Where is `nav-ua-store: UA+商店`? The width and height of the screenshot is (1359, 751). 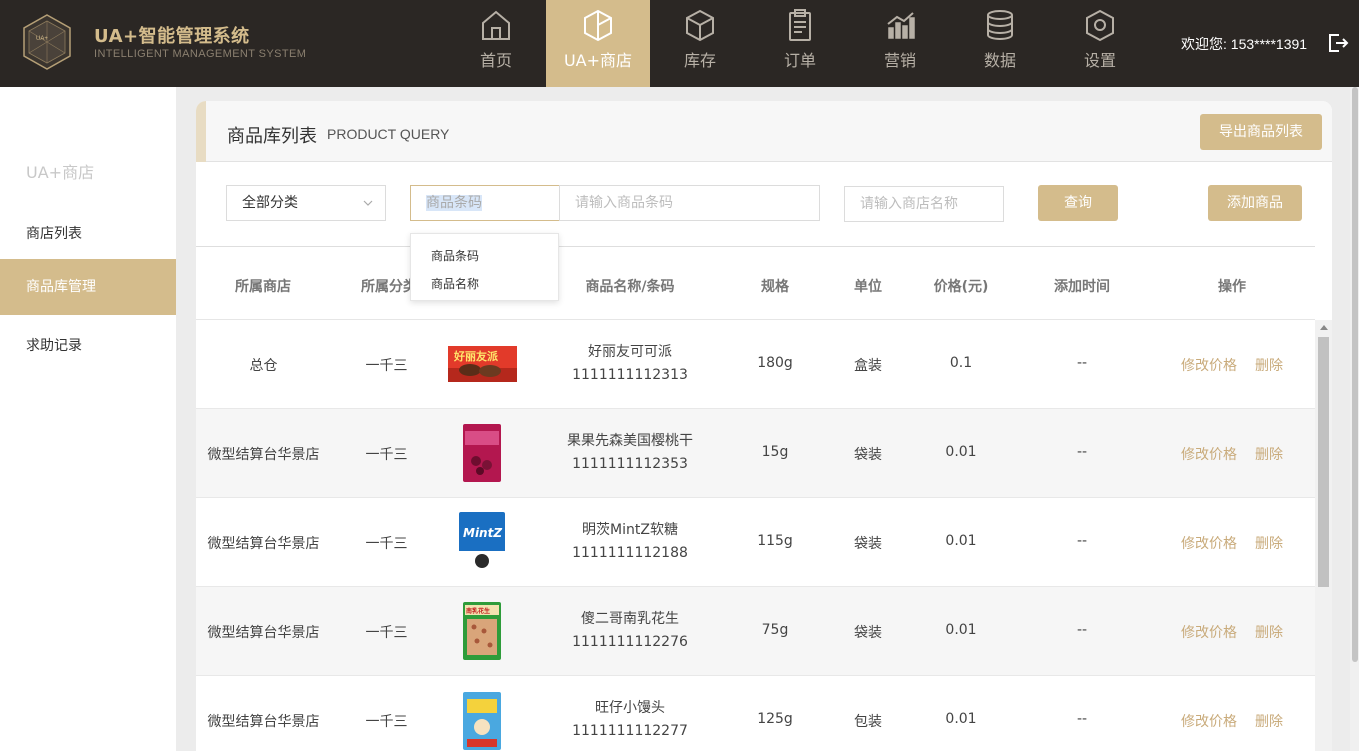
nav-ua-store: UA+商店 is located at coordinates (598, 43).